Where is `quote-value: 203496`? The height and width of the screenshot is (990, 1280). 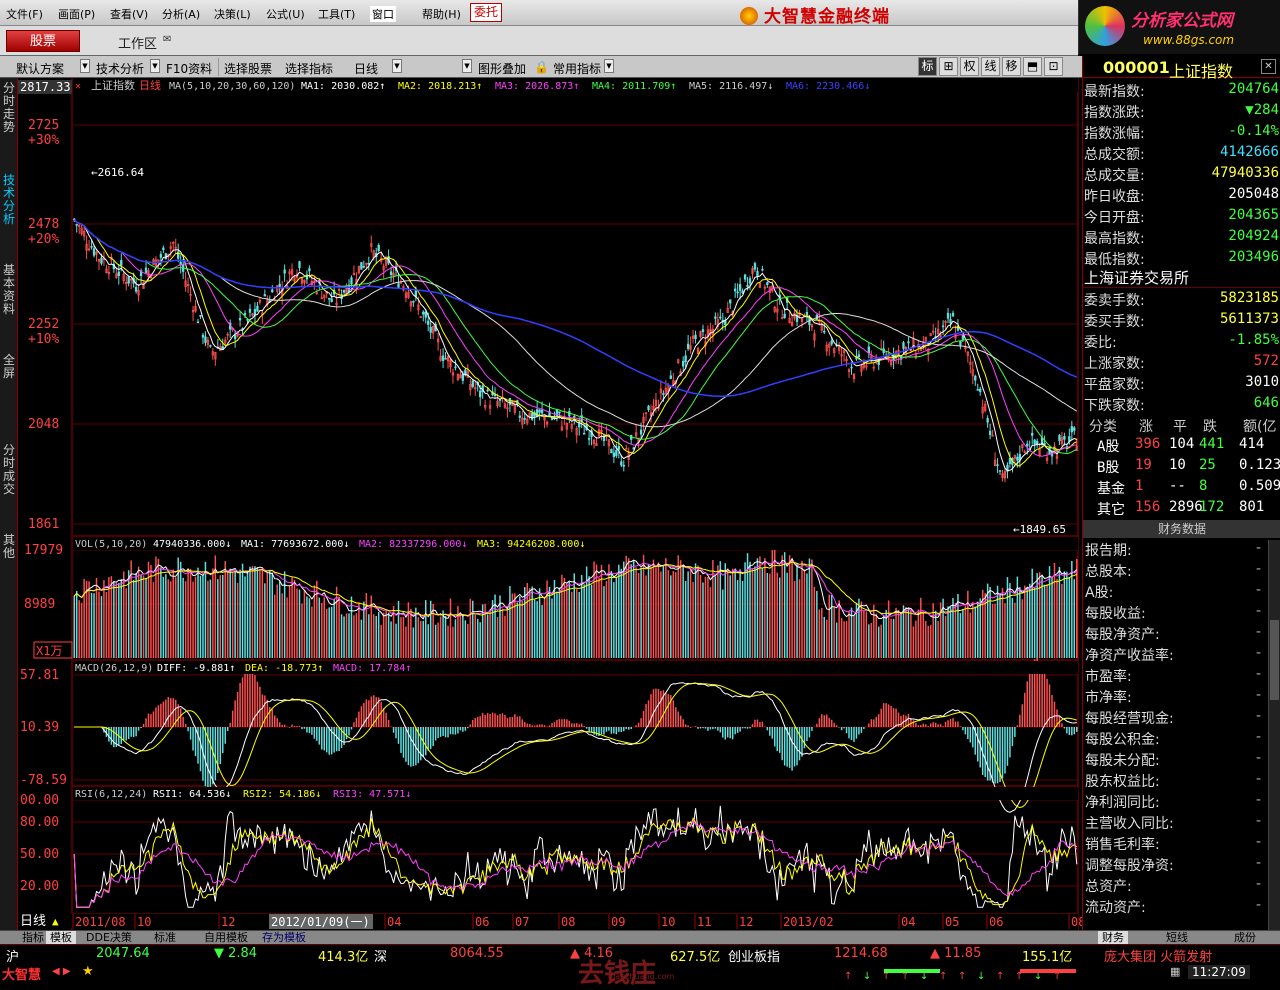 quote-value: 203496 is located at coordinates (1253, 257).